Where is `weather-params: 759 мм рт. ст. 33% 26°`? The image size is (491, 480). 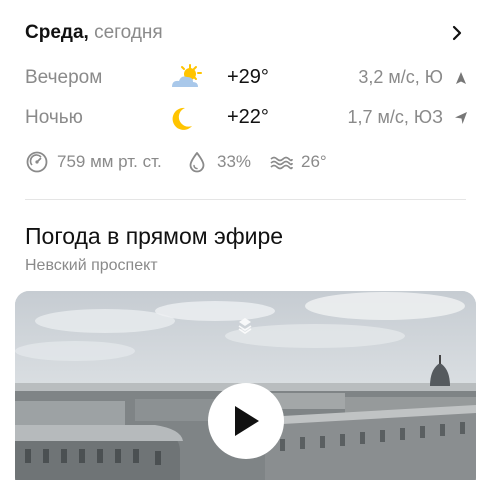 weather-params: 759 мм рт. ст. 33% 26° is located at coordinates (248, 162).